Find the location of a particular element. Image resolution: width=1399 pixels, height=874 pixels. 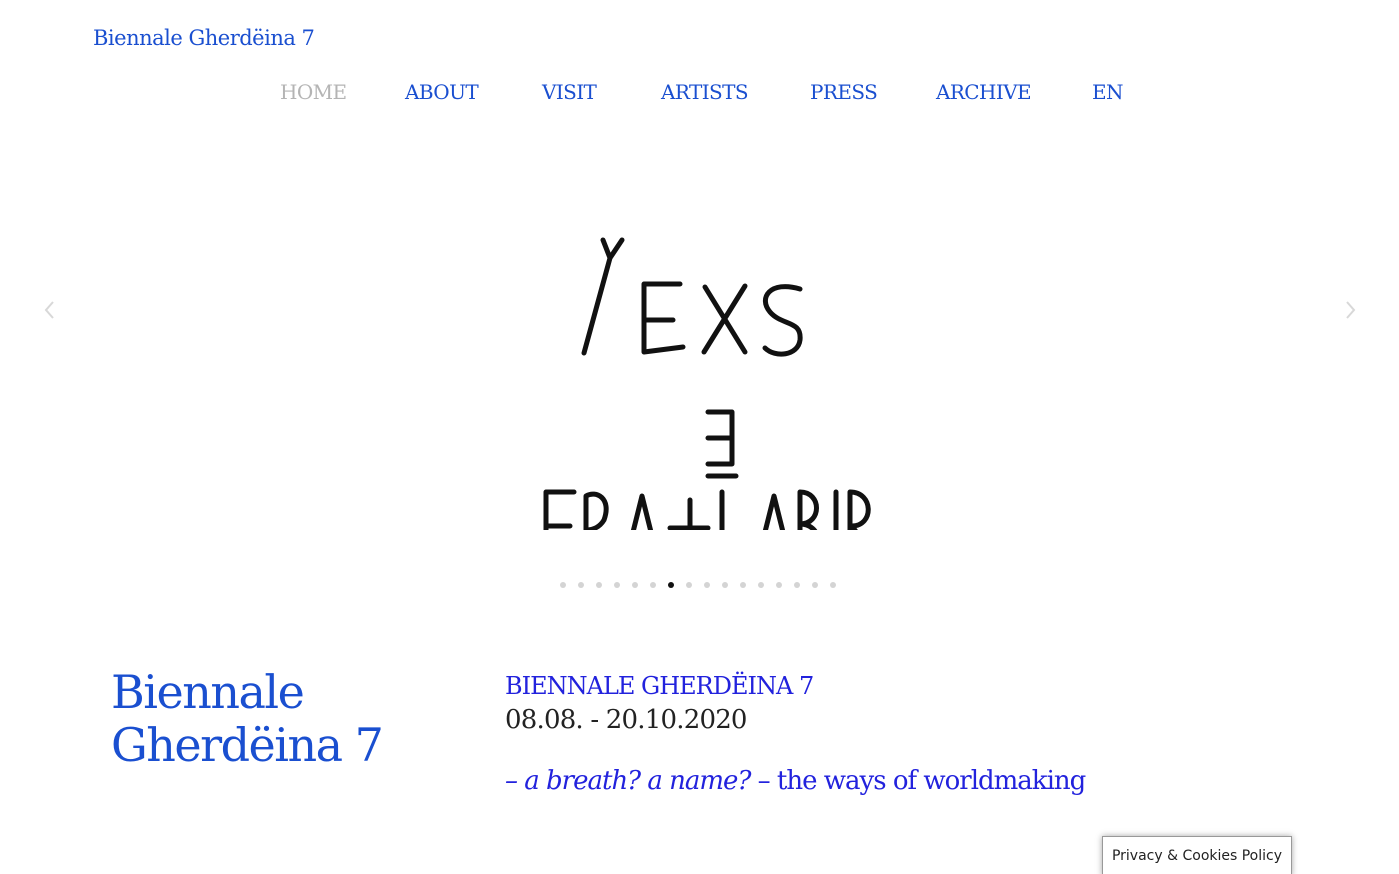

slide-artwork-image is located at coordinates (690, 372).